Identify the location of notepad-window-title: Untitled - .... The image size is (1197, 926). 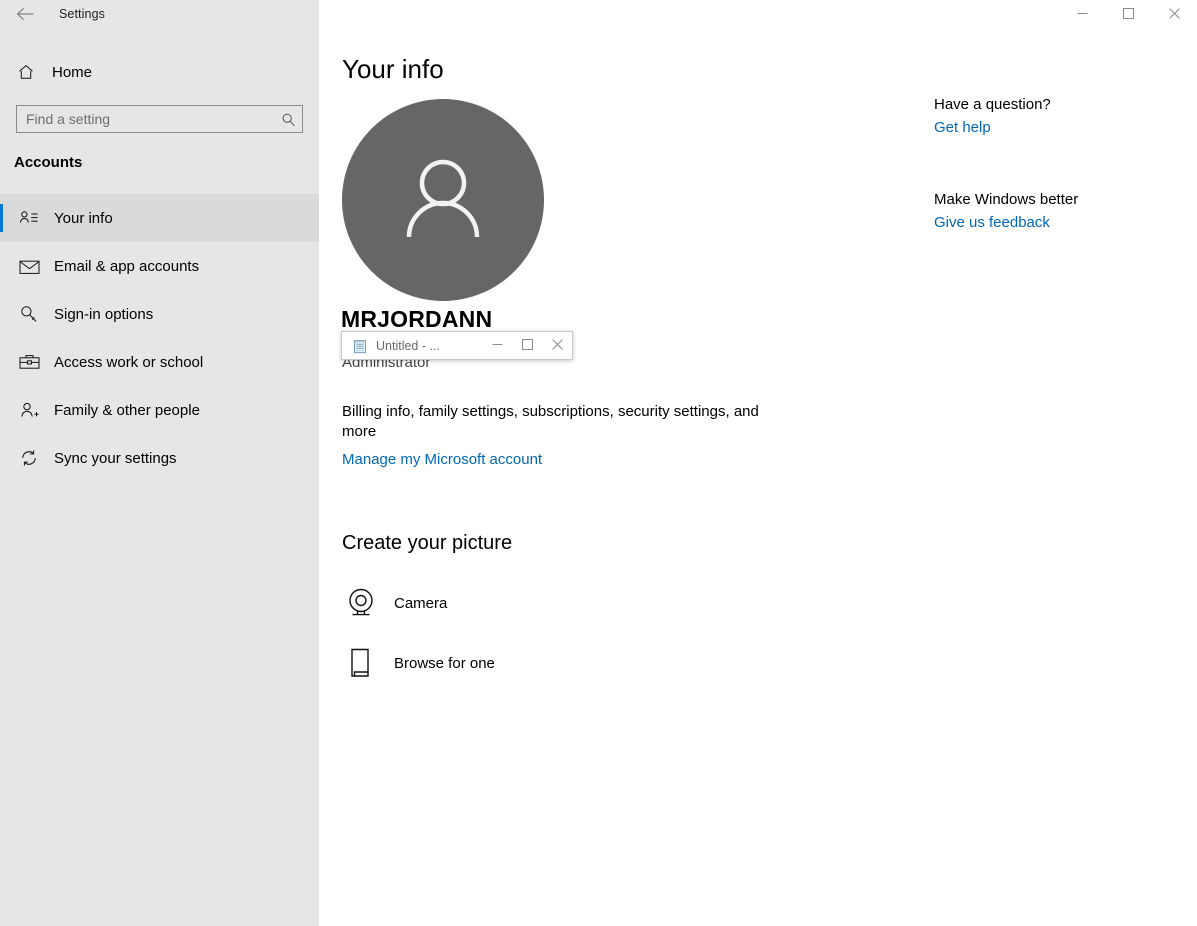
(408, 345).